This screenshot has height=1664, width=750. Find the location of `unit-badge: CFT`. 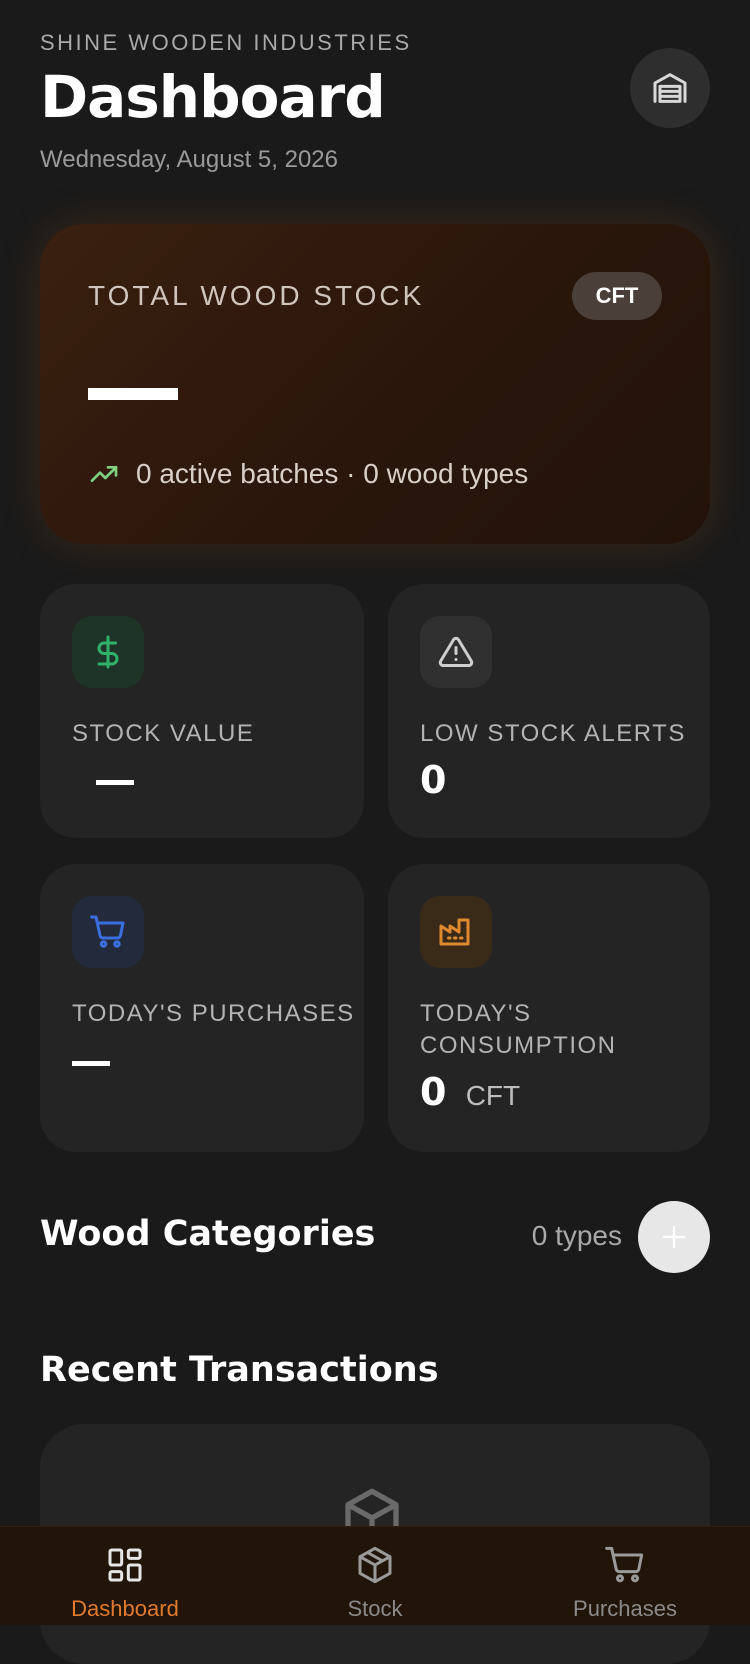

unit-badge: CFT is located at coordinates (617, 296).